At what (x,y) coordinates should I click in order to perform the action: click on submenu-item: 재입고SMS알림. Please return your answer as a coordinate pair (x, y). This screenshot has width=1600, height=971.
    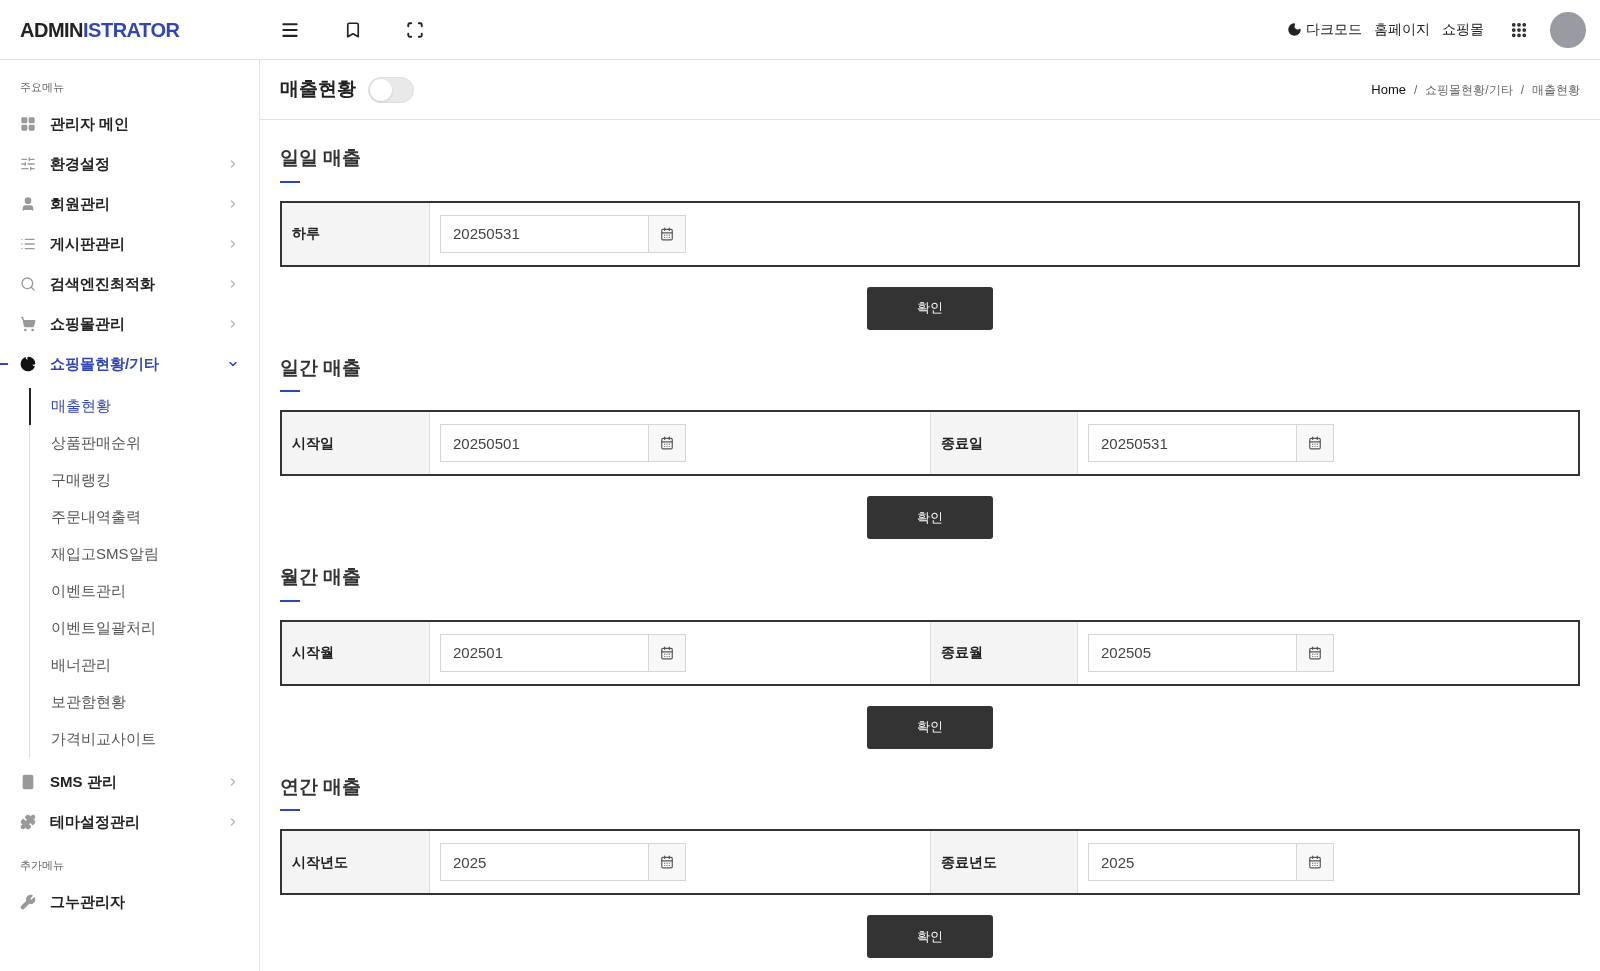
    Looking at the image, I should click on (105, 554).